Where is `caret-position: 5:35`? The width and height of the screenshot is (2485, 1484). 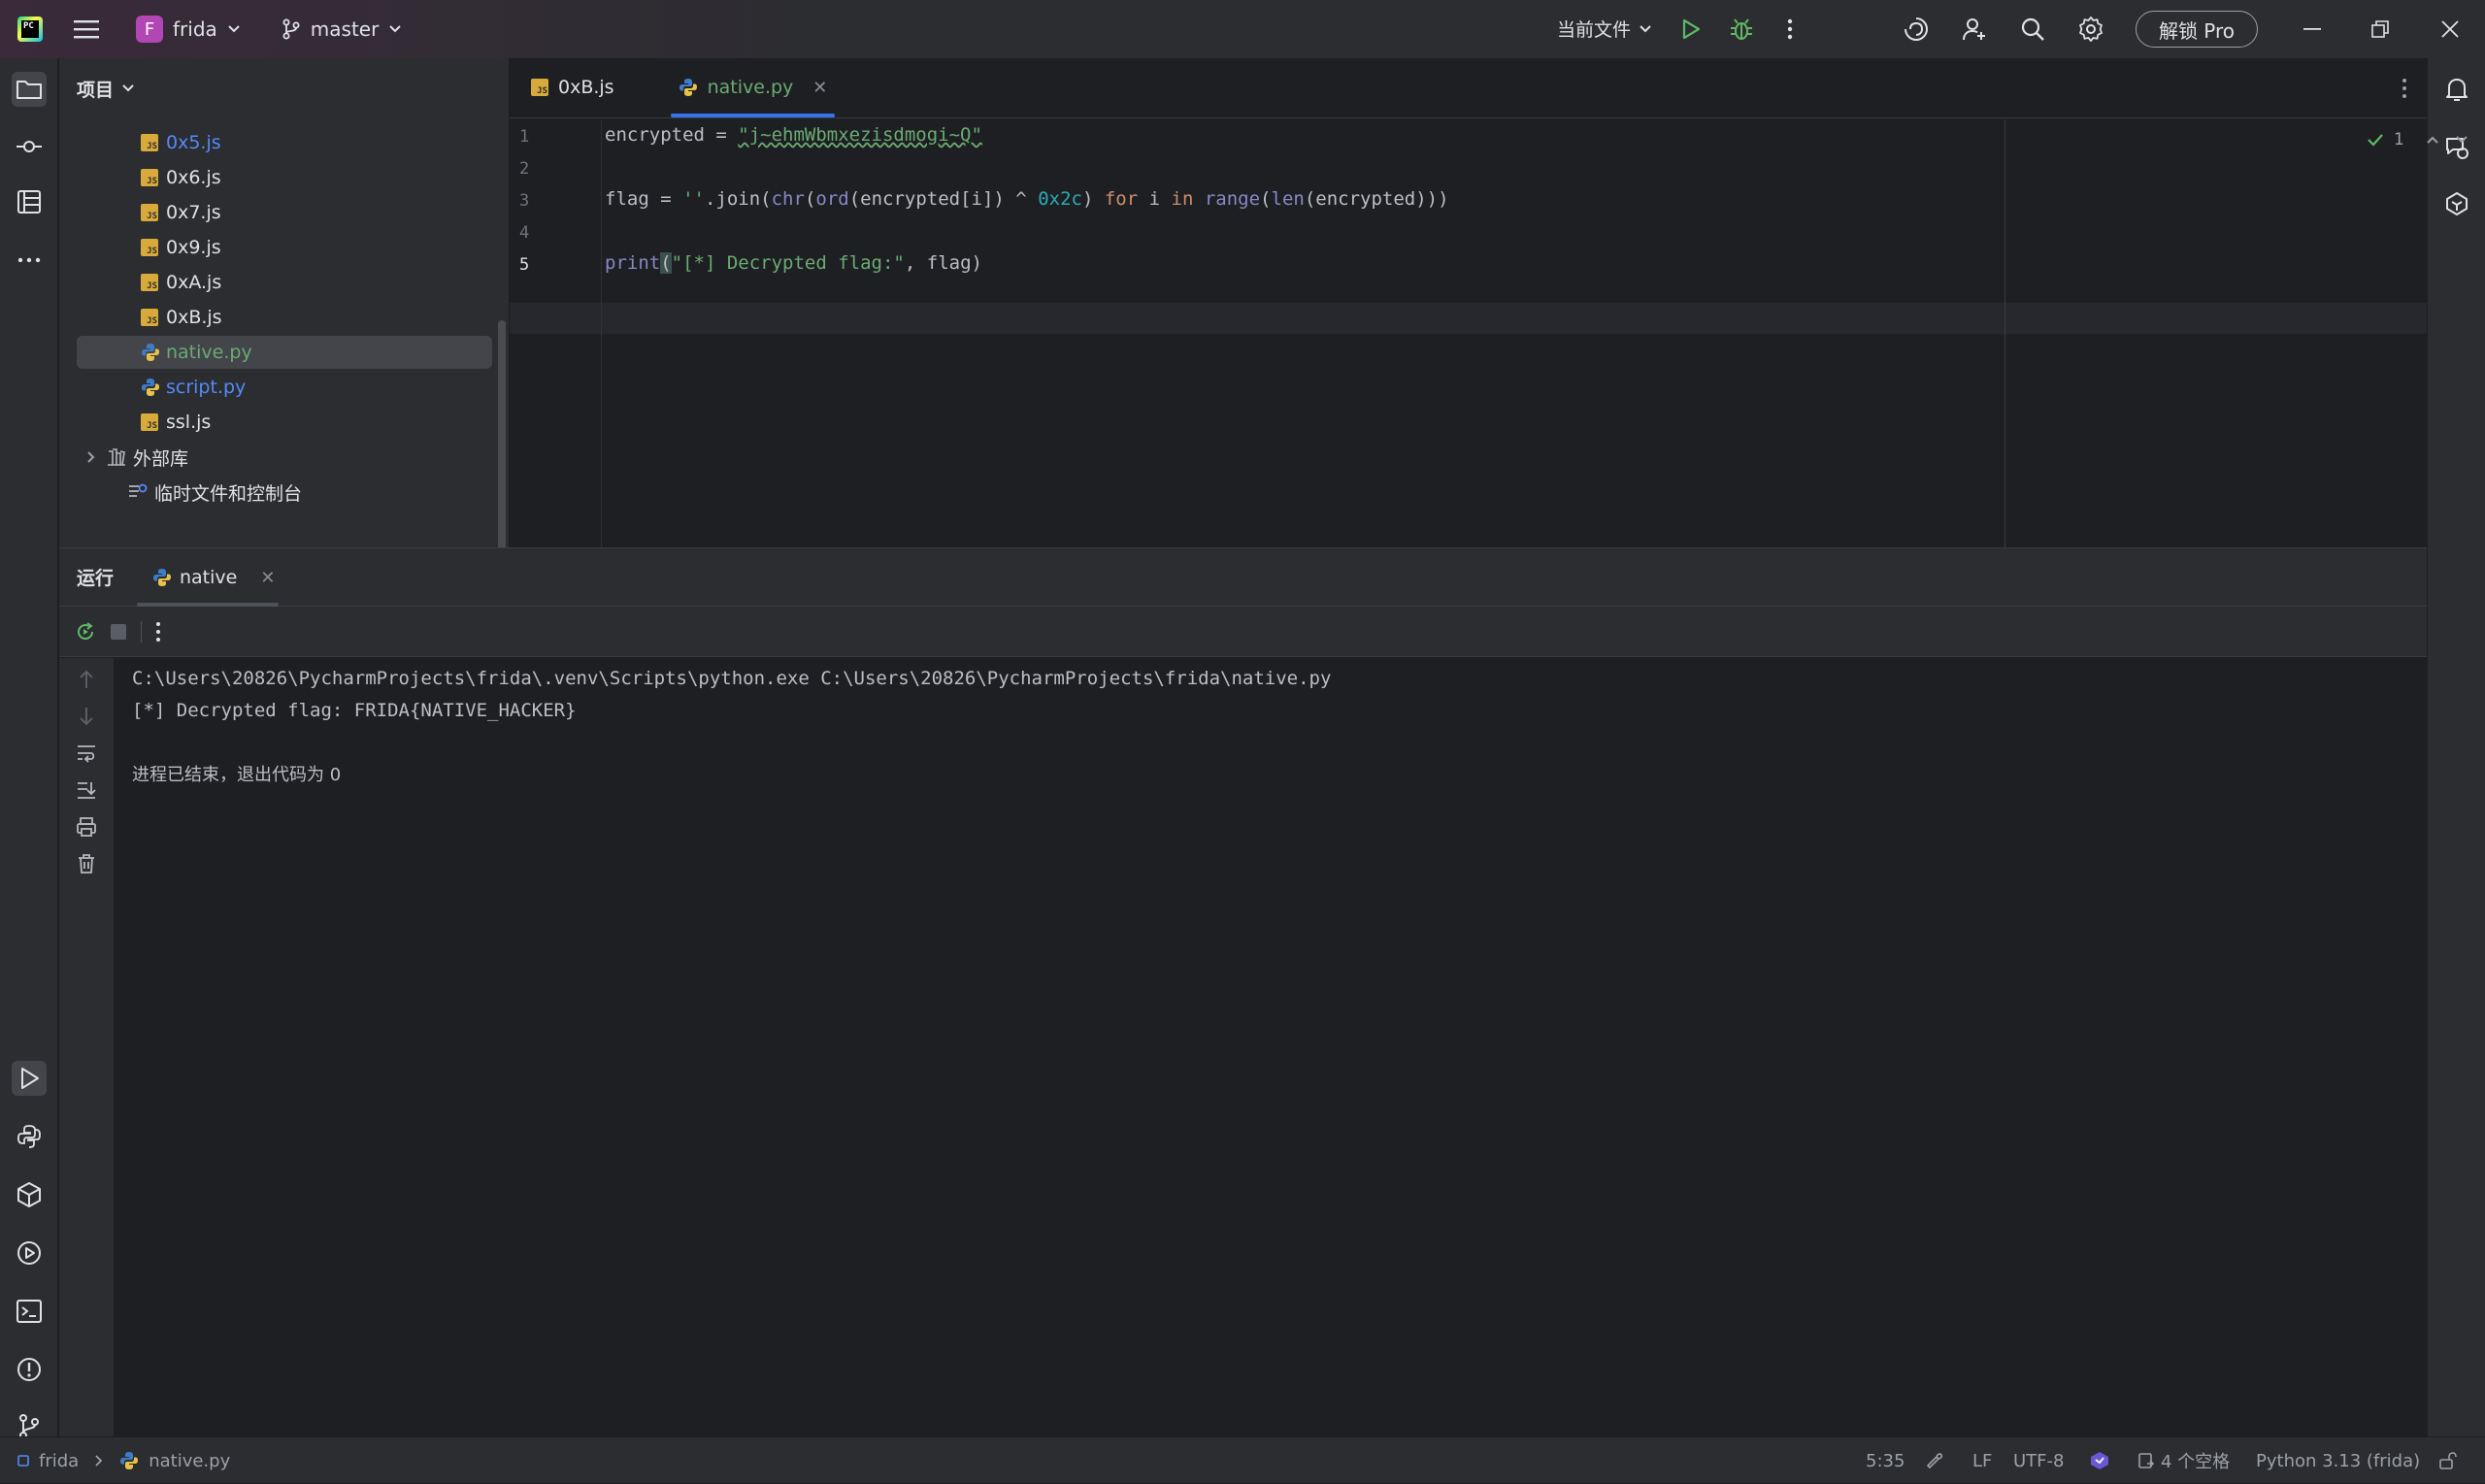 caret-position: 5:35 is located at coordinates (1886, 1460).